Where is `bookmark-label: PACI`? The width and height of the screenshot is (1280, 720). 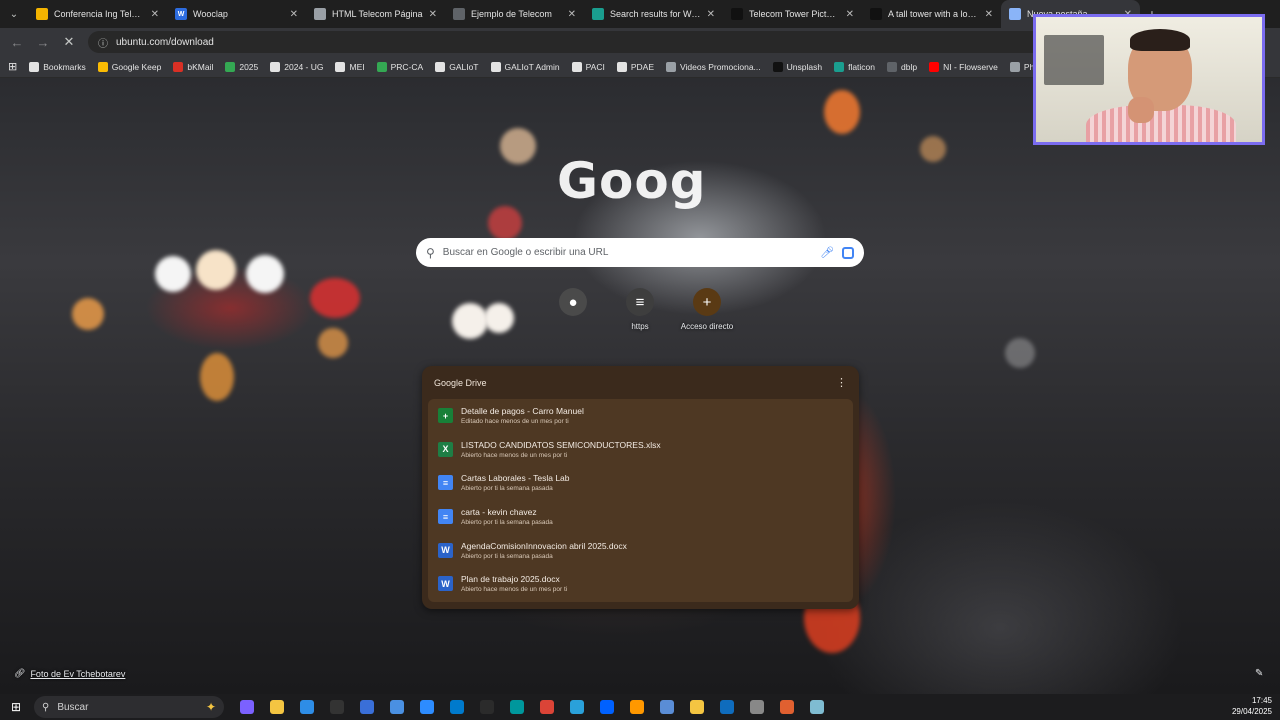
bookmark-label: PACI is located at coordinates (595, 67).